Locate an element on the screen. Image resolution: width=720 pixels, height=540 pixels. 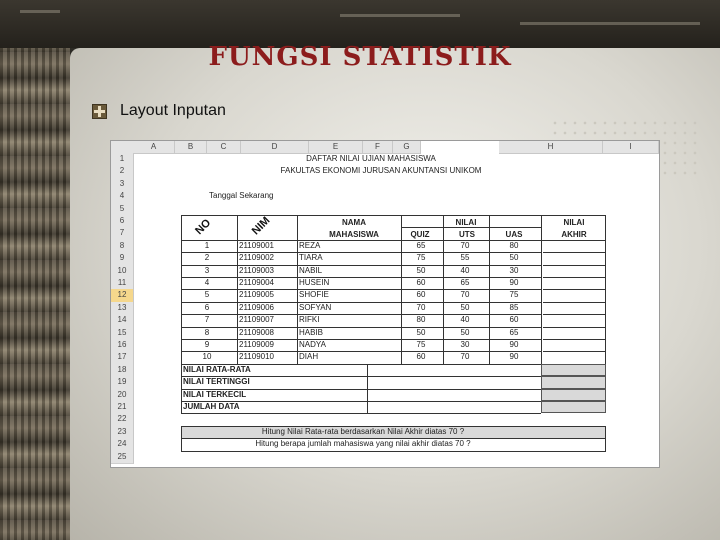
row-header: 18 is located at coordinates (122, 370).